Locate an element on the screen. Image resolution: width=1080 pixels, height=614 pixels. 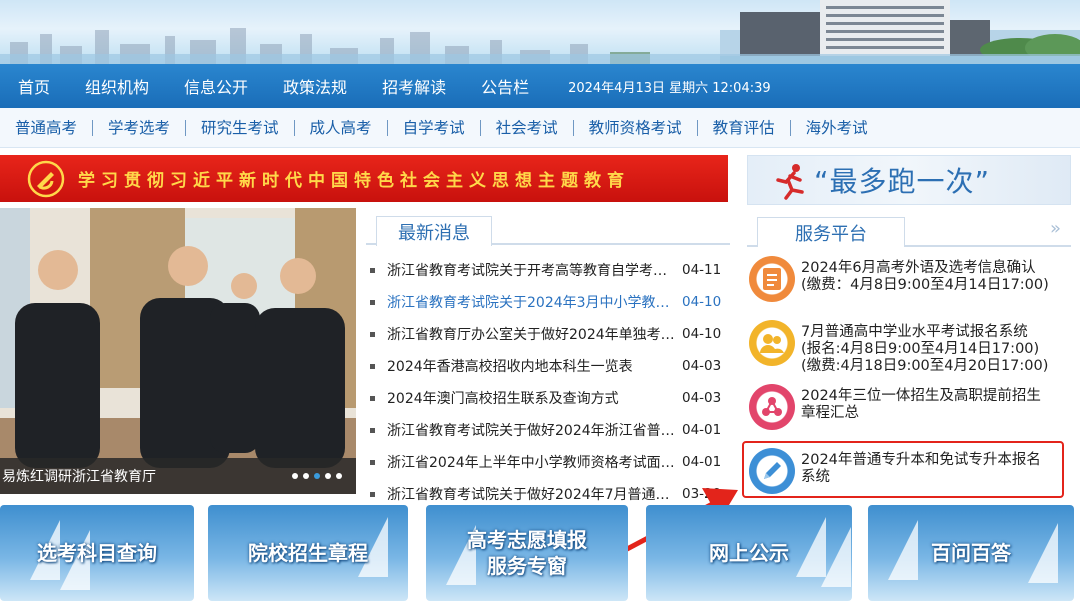
subnav-adult-gaokao: 成人高考 is located at coordinates (341, 127).